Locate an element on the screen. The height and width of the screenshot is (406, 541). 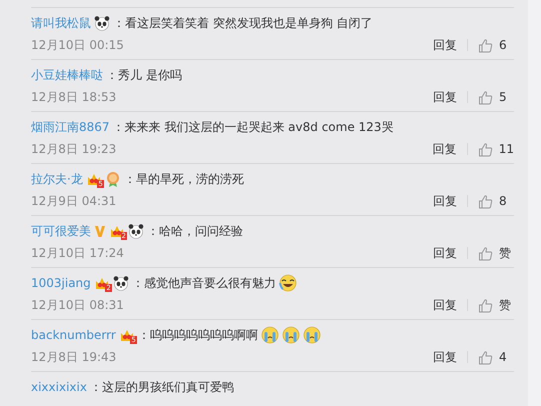
like-button: 8 is located at coordinates (496, 201).